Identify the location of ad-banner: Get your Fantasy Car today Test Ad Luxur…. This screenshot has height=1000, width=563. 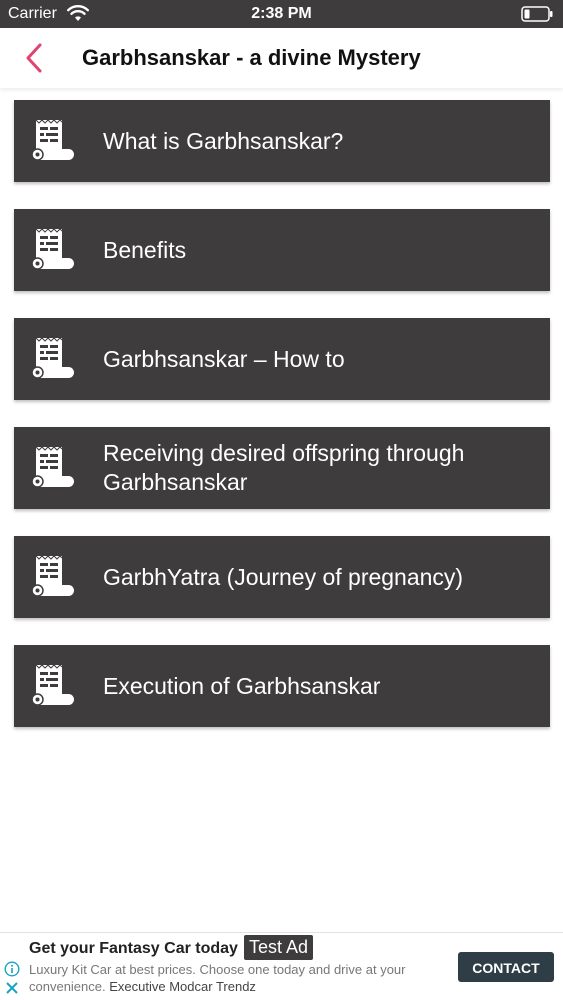
(281, 966).